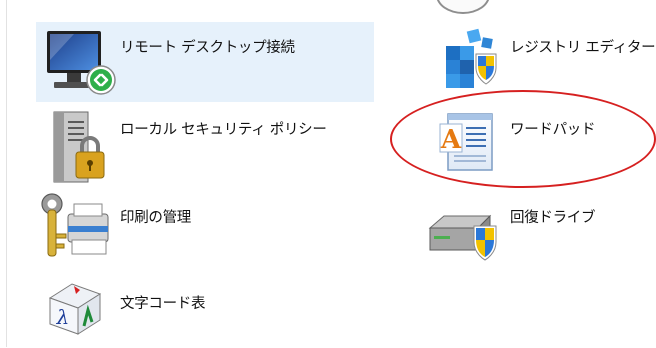 The image size is (656, 348). I want to click on pane-divider, so click(6, 173).